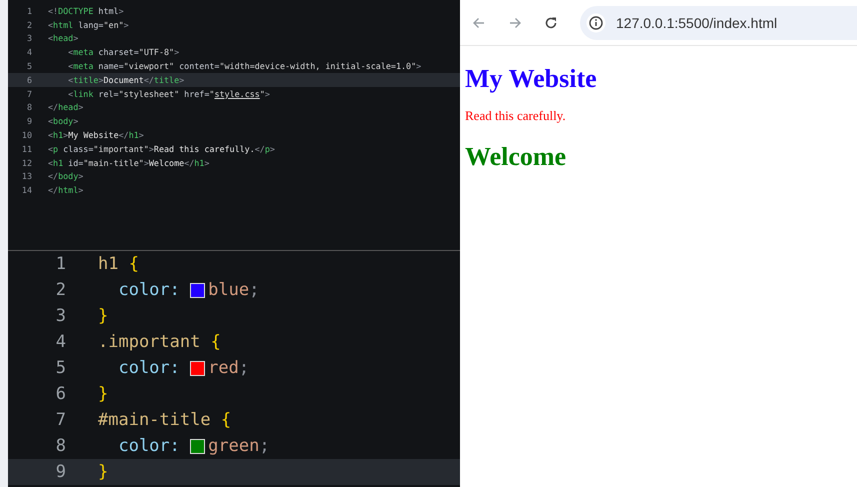  What do you see at coordinates (129, 163) in the screenshot?
I see `code-line: <h1 id="main-title">Welcome</h1>` at bounding box center [129, 163].